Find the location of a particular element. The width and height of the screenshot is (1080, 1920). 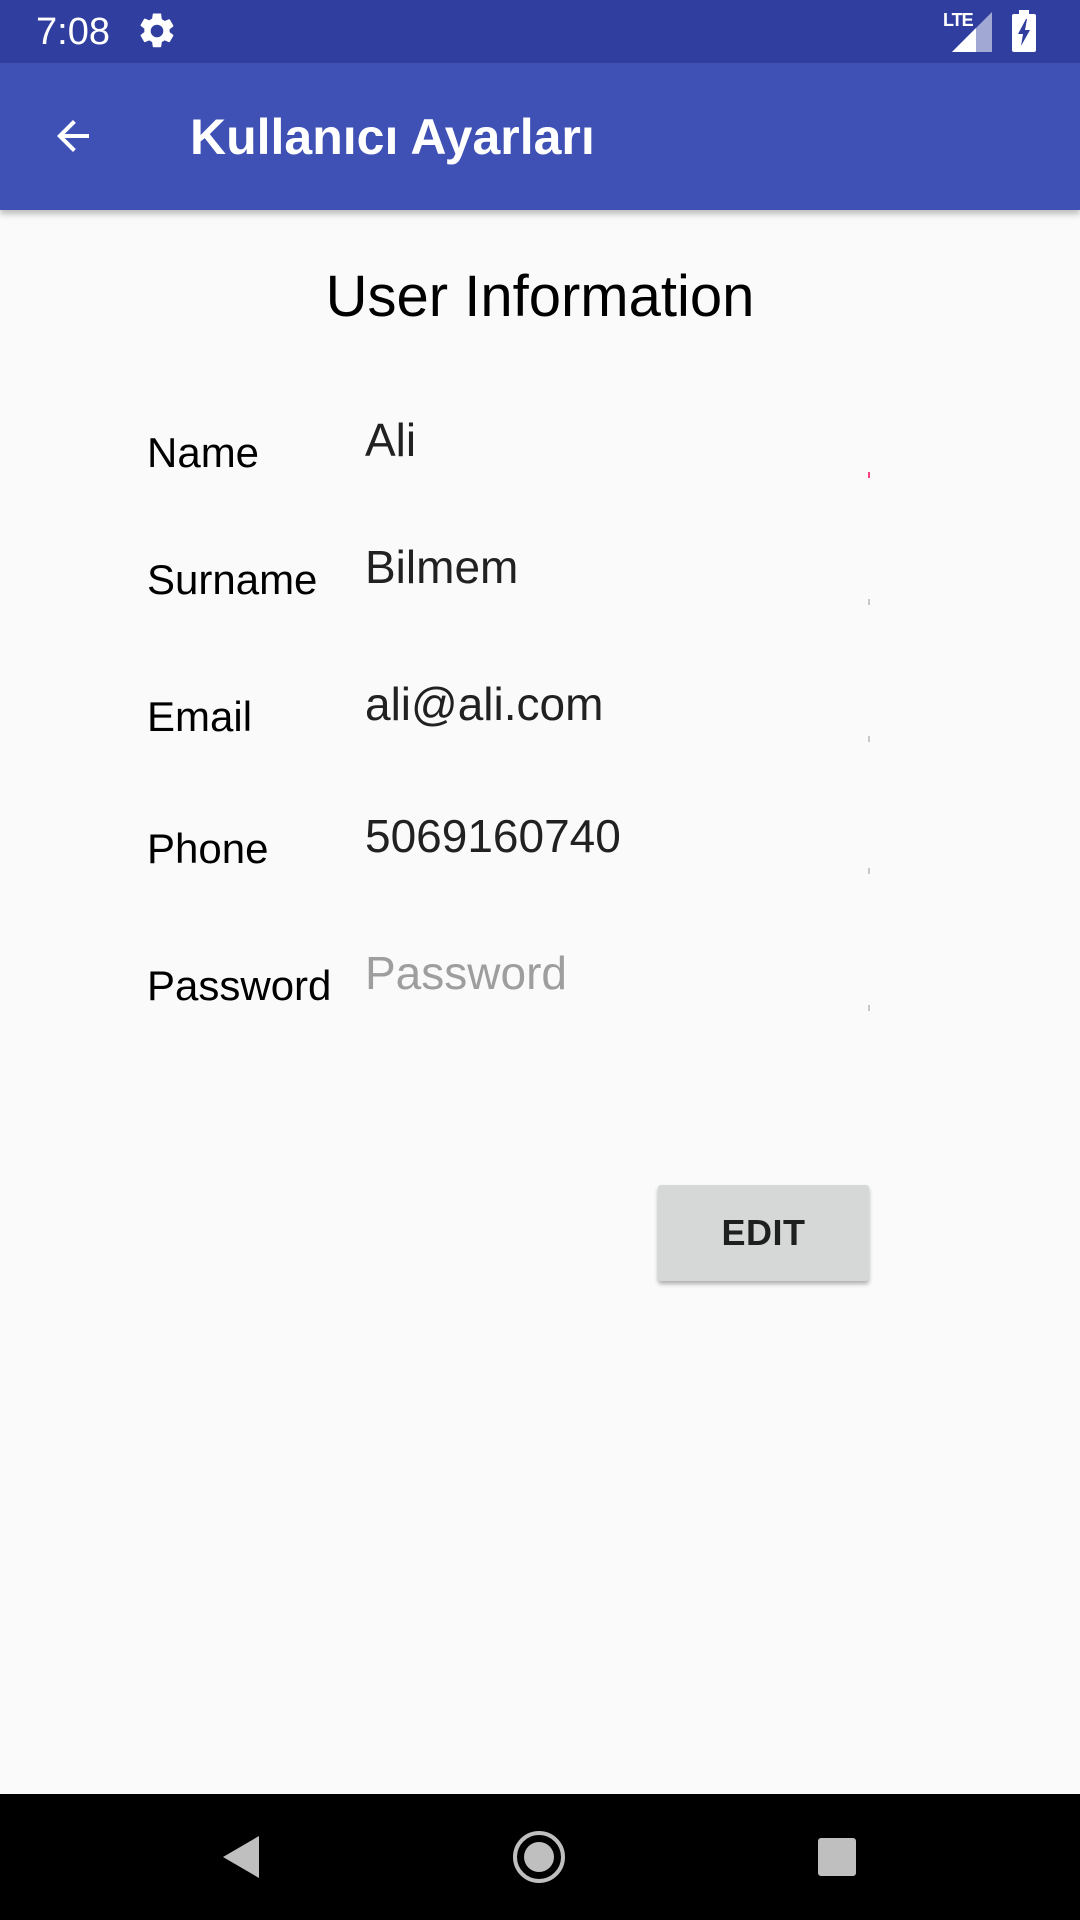

surname-field-underline is located at coordinates (869, 602).